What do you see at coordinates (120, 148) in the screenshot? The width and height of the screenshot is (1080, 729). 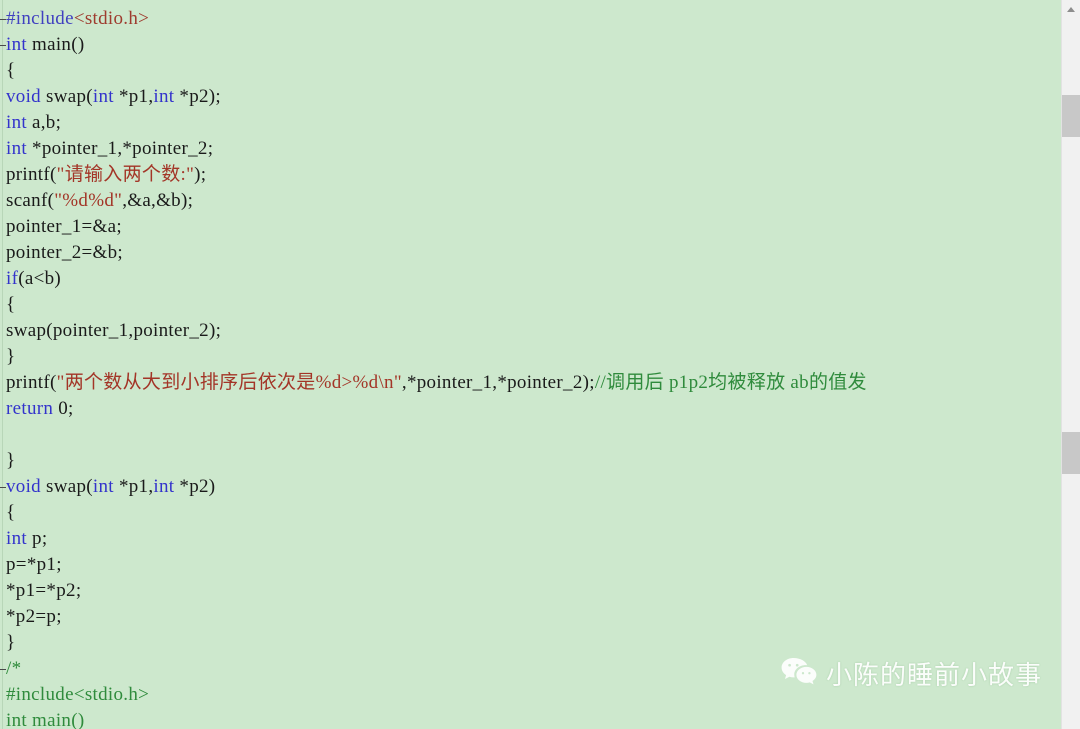 I see `code-token: *pointer_1,*pointer_2;` at bounding box center [120, 148].